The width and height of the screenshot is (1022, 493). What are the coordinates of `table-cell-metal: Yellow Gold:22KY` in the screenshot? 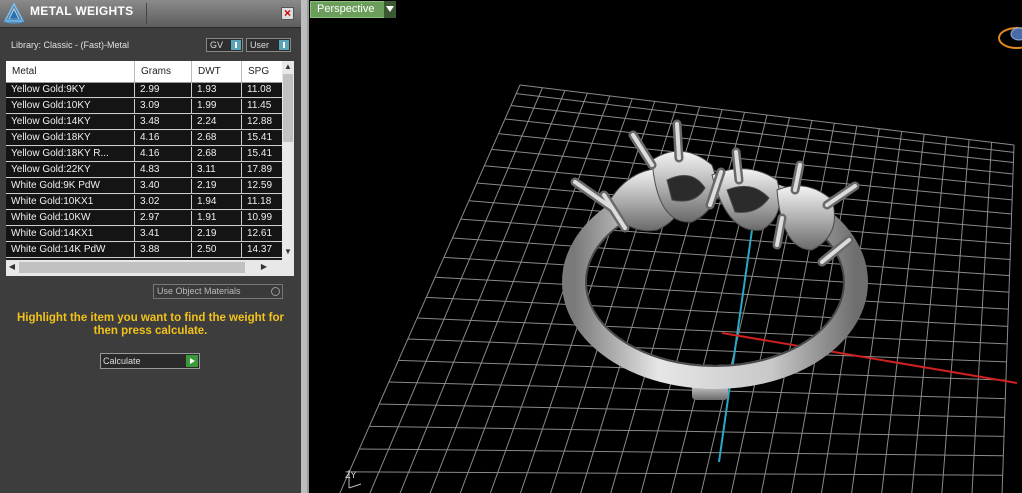 It's located at (70, 170).